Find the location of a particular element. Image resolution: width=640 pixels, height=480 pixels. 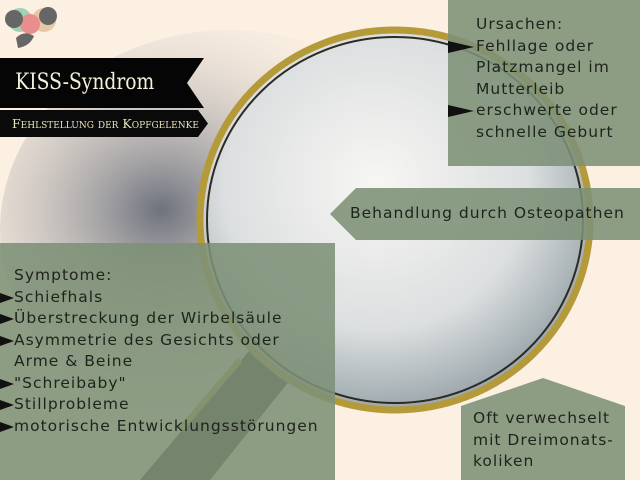

list-item: erschwerte oder schnelle Geburt is located at coordinates (544, 121).